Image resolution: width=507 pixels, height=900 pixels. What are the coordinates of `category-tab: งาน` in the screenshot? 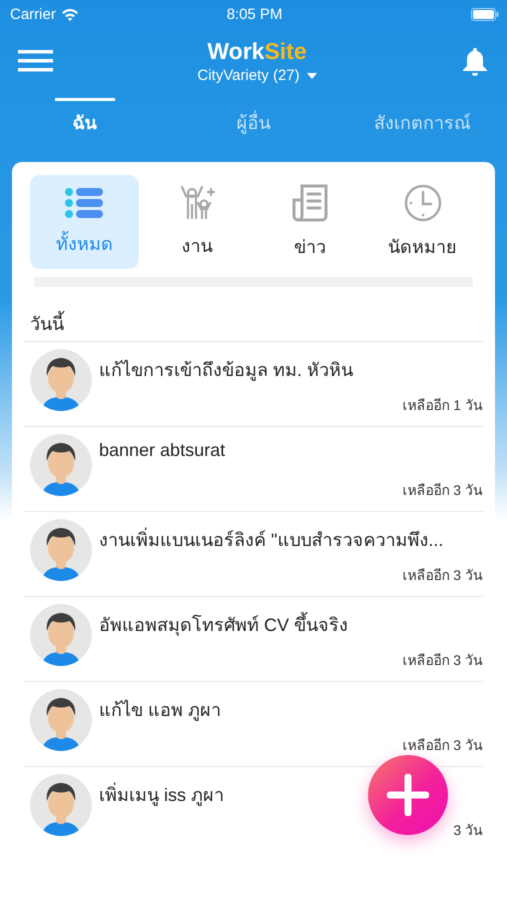 It's located at (197, 222).